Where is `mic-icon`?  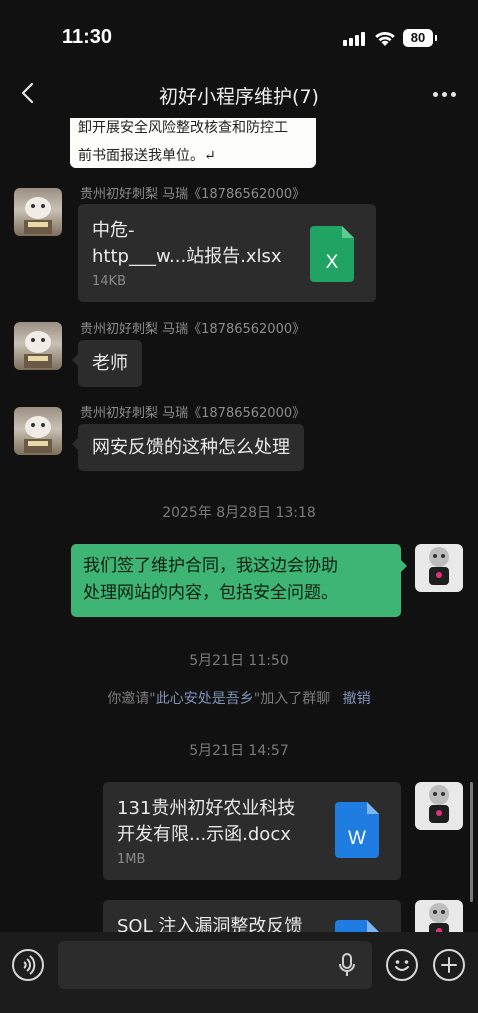 mic-icon is located at coordinates (347, 965).